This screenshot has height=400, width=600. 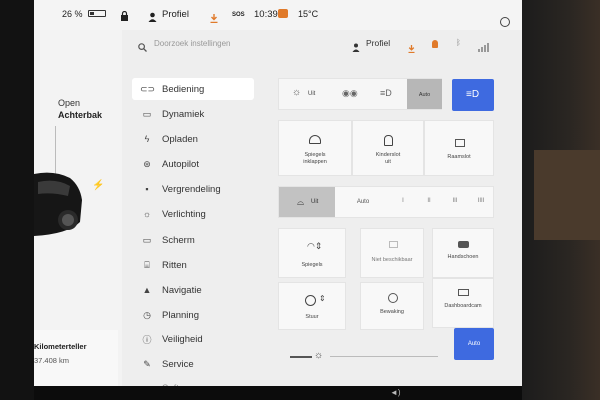 I want to click on trunk-open-line2: Achterbak, so click(x=80, y=115).